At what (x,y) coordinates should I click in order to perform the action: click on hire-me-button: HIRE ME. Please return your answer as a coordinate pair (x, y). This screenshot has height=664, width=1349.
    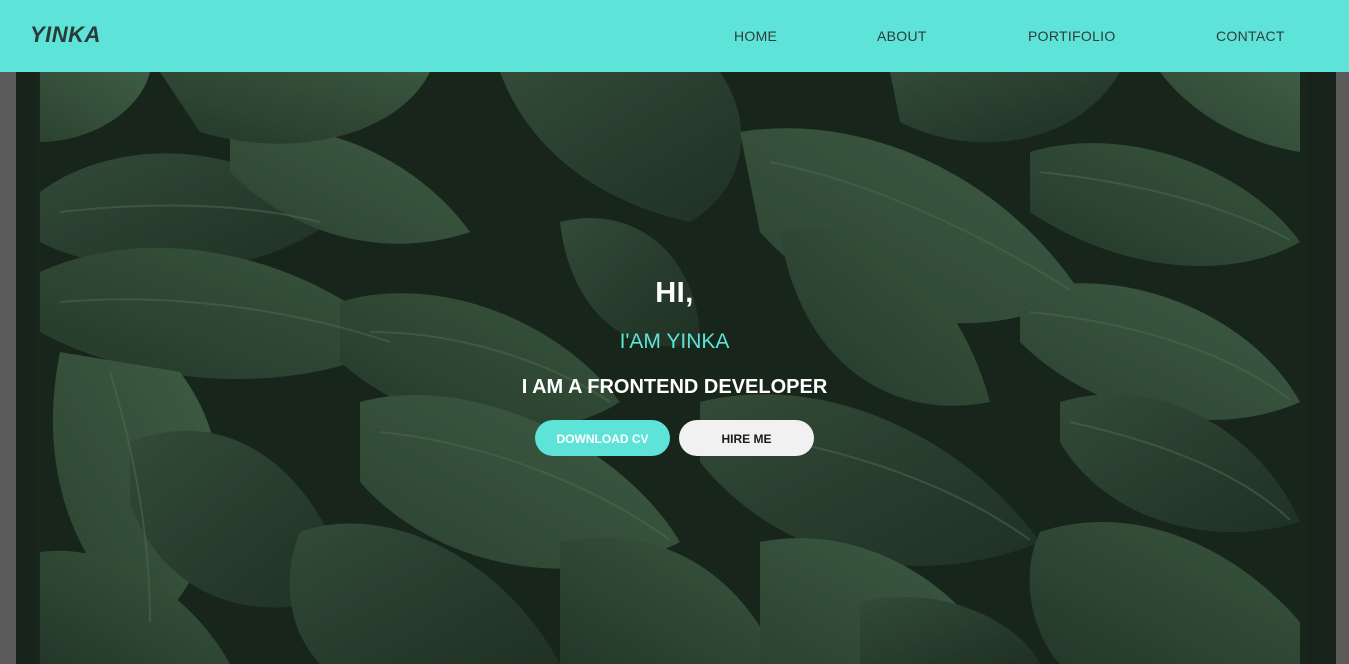
    Looking at the image, I should click on (746, 438).